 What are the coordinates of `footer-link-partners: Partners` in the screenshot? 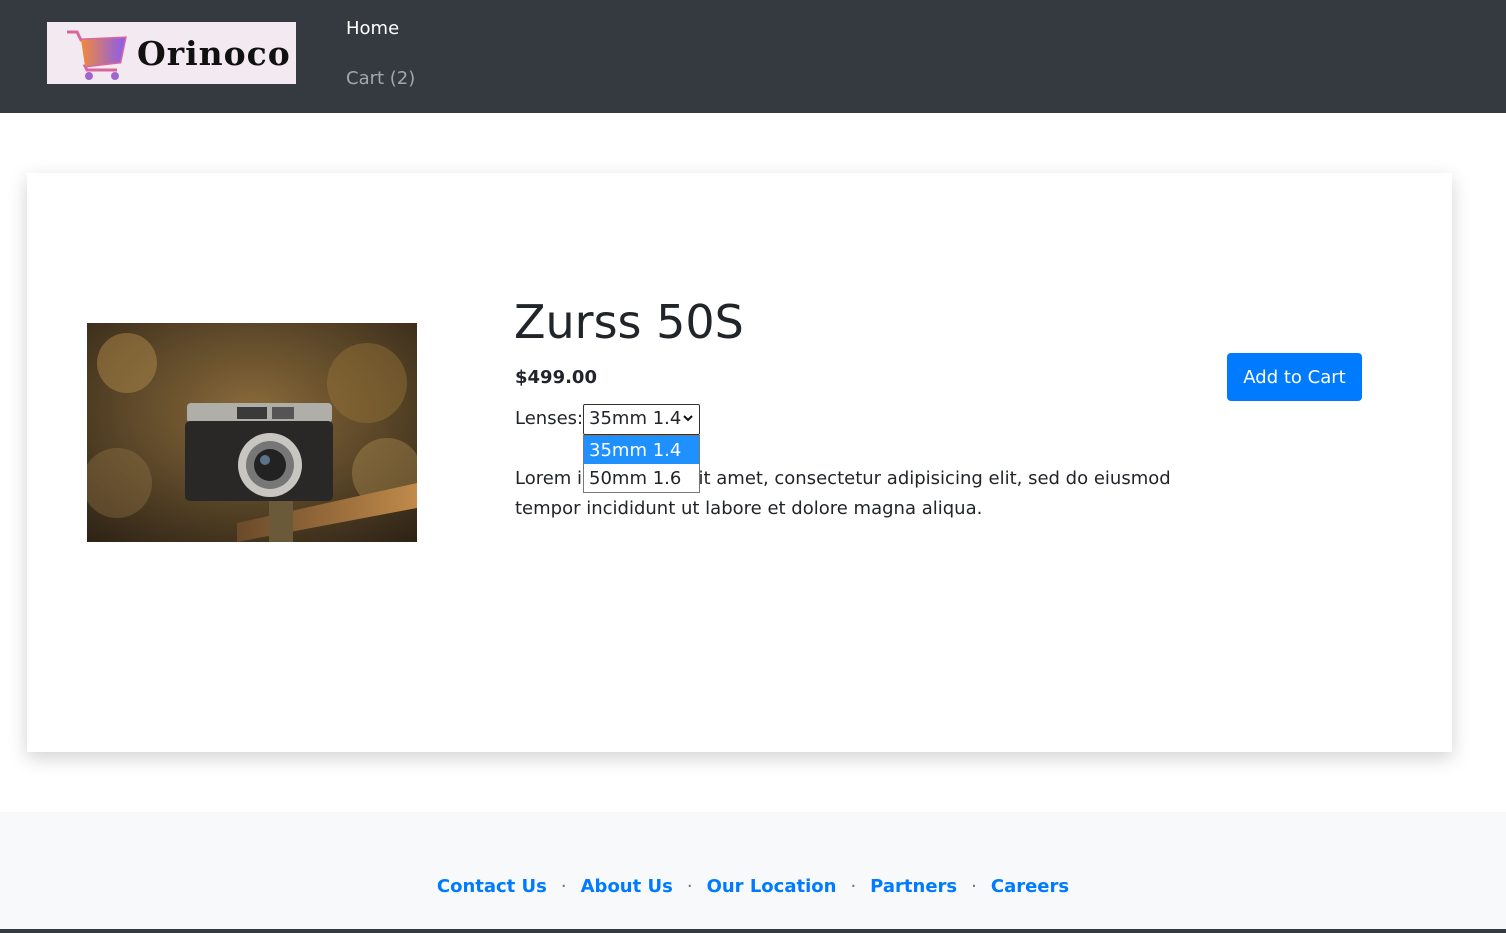 It's located at (913, 886).